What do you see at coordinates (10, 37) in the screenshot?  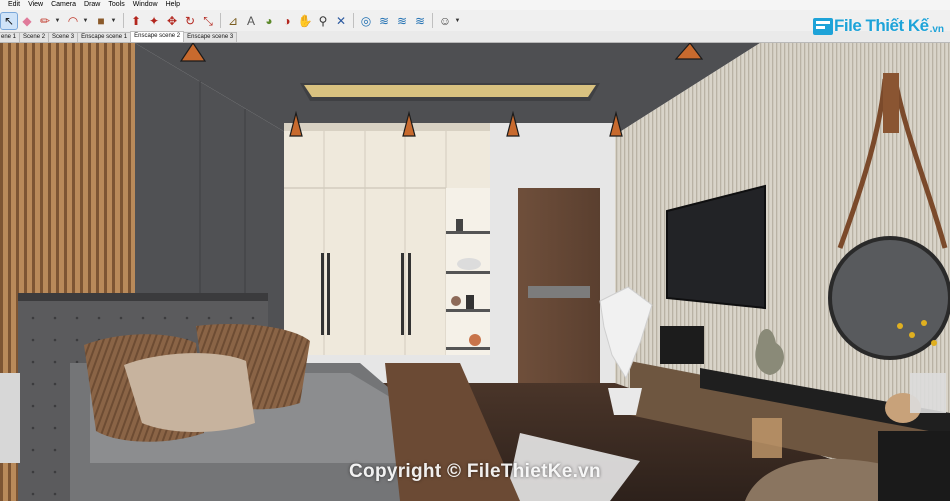 I see `tab-scene-1: ene 1` at bounding box center [10, 37].